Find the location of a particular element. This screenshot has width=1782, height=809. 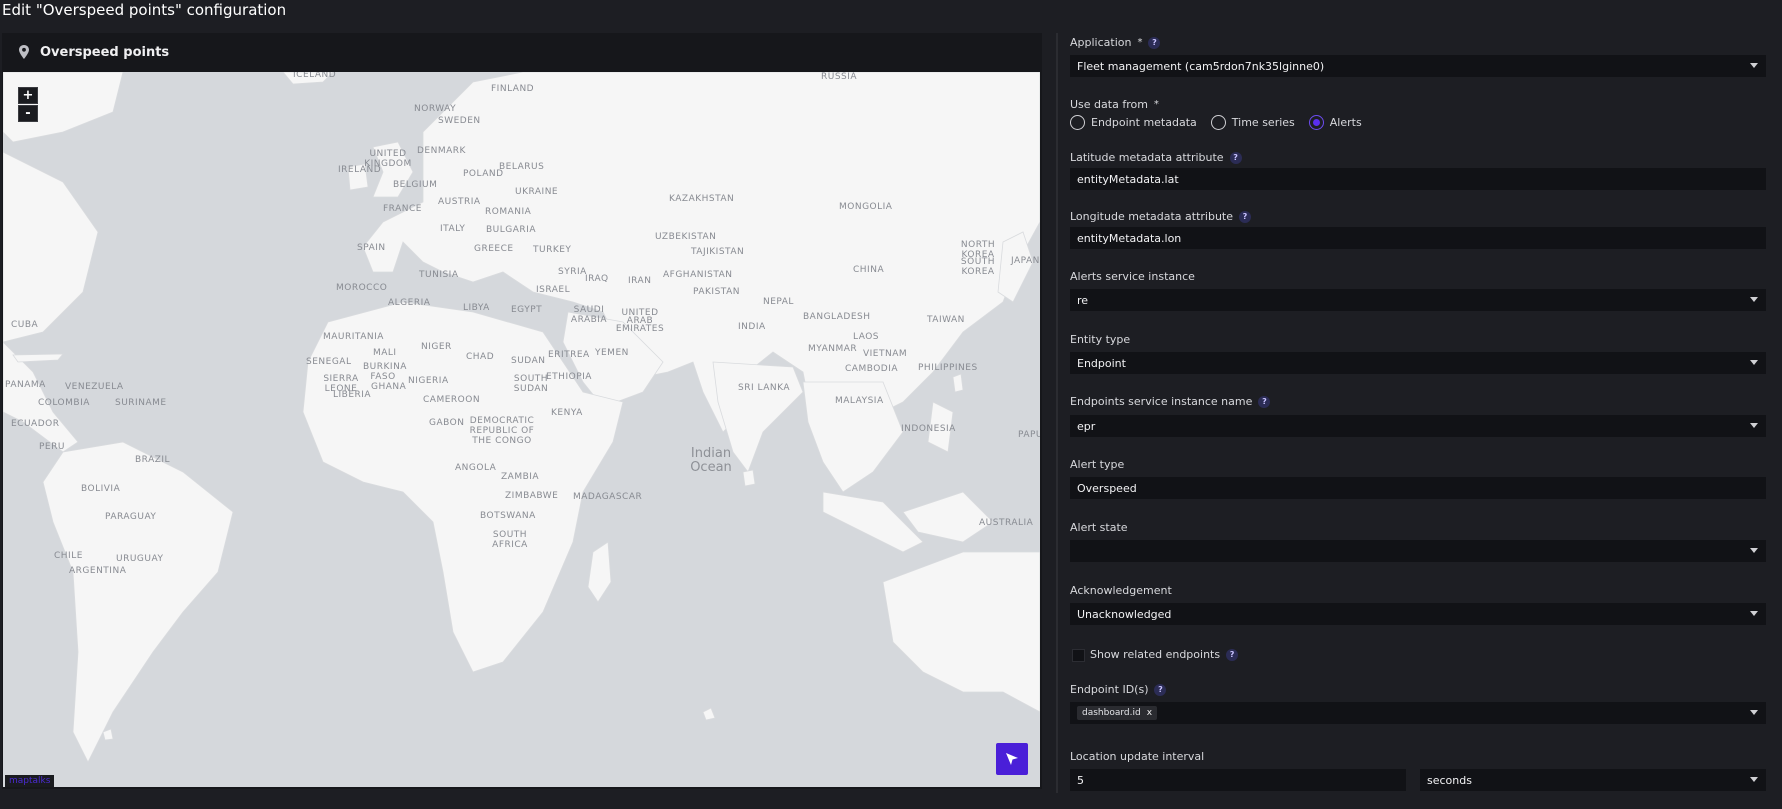

map-label: GHANA is located at coordinates (389, 387).